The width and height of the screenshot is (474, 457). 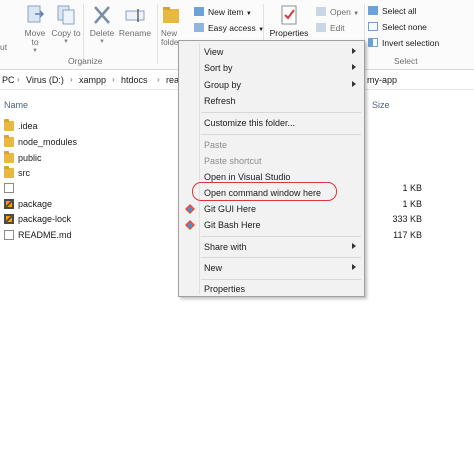 I want to click on properties-icon, so click(x=289, y=15).